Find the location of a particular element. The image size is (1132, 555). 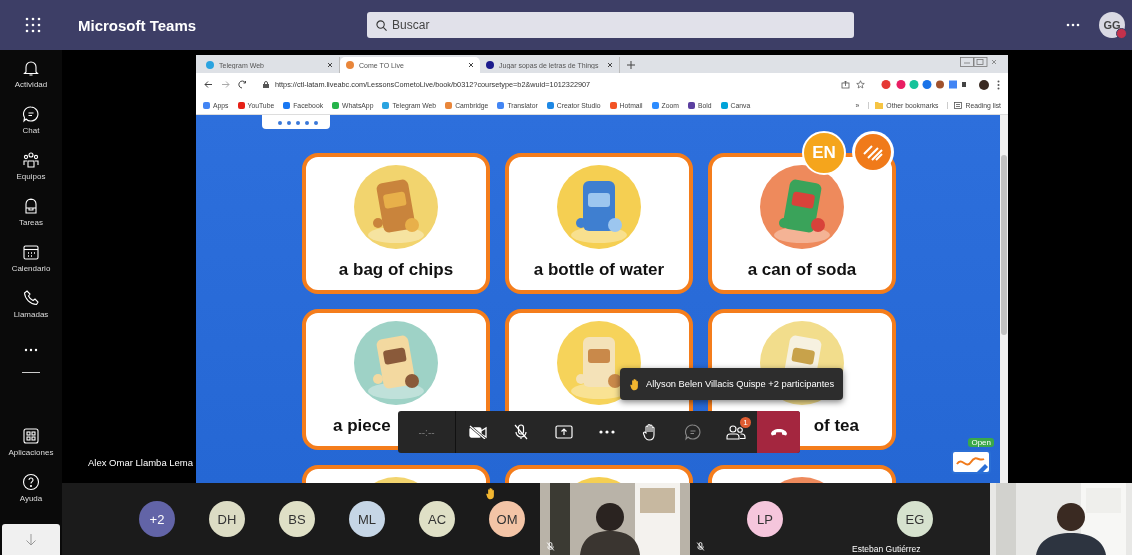

profile-avatar is located at coordinates (984, 84).